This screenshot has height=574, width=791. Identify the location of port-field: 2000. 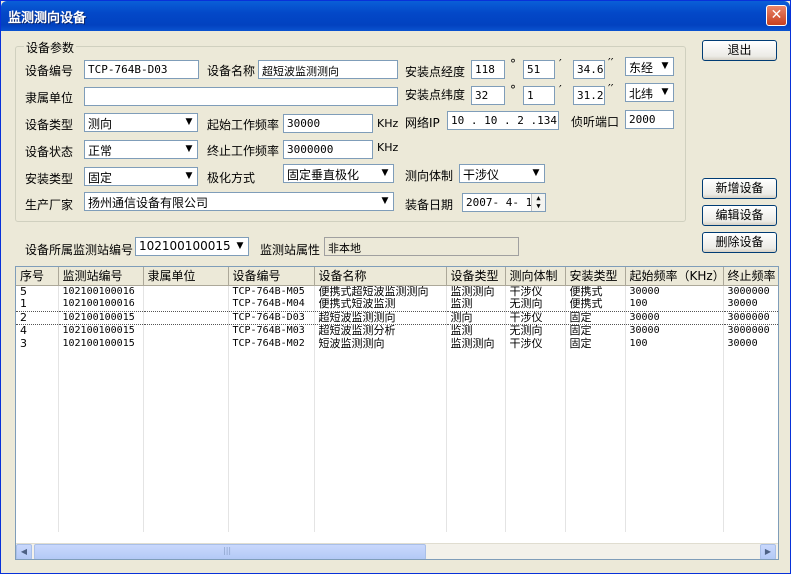
(649, 119).